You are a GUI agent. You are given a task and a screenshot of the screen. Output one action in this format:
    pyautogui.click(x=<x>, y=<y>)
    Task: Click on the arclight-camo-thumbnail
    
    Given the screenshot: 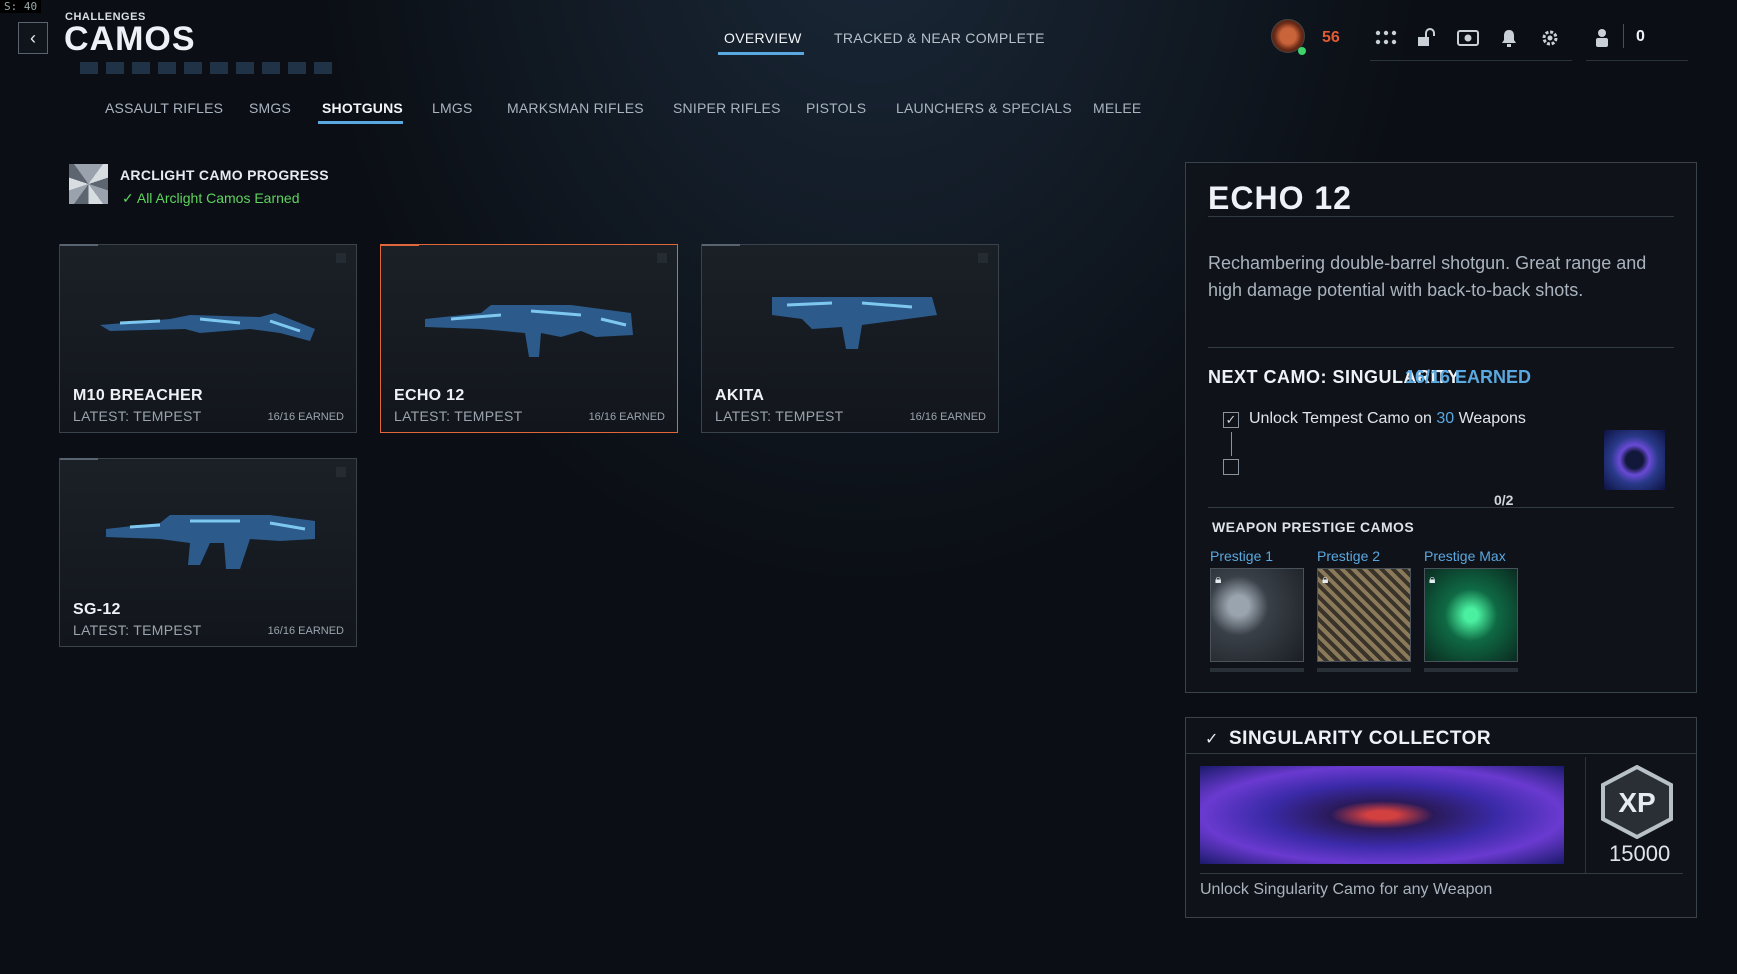 What is the action you would take?
    pyautogui.click(x=88, y=184)
    